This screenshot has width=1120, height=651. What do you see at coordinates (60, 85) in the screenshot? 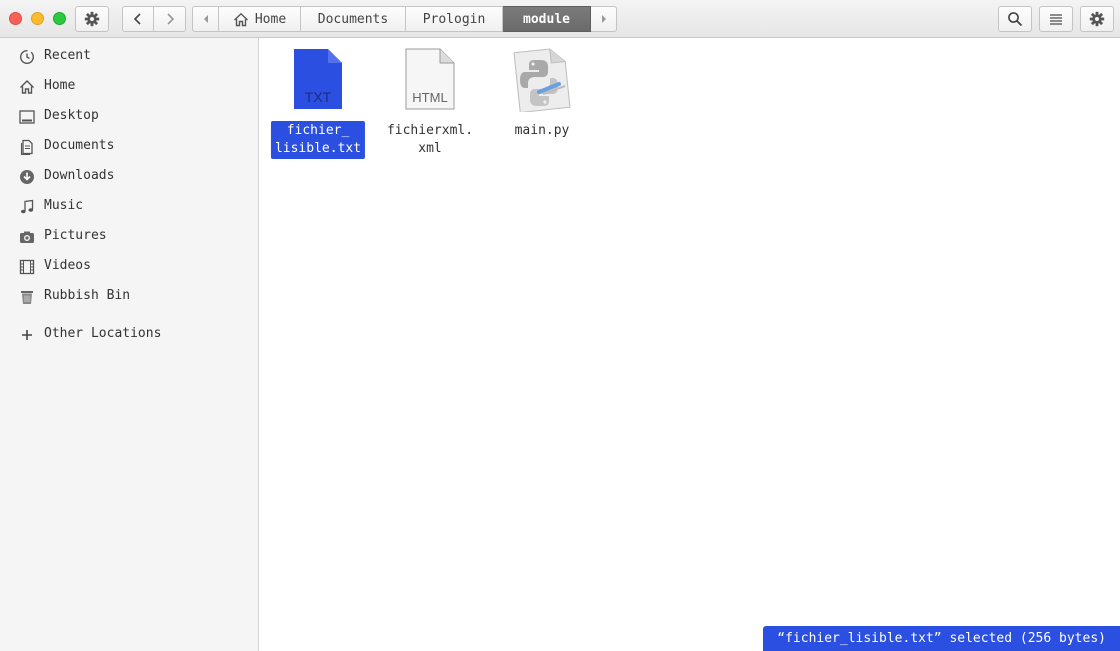
I see `sidebar-item-label: Home` at bounding box center [60, 85].